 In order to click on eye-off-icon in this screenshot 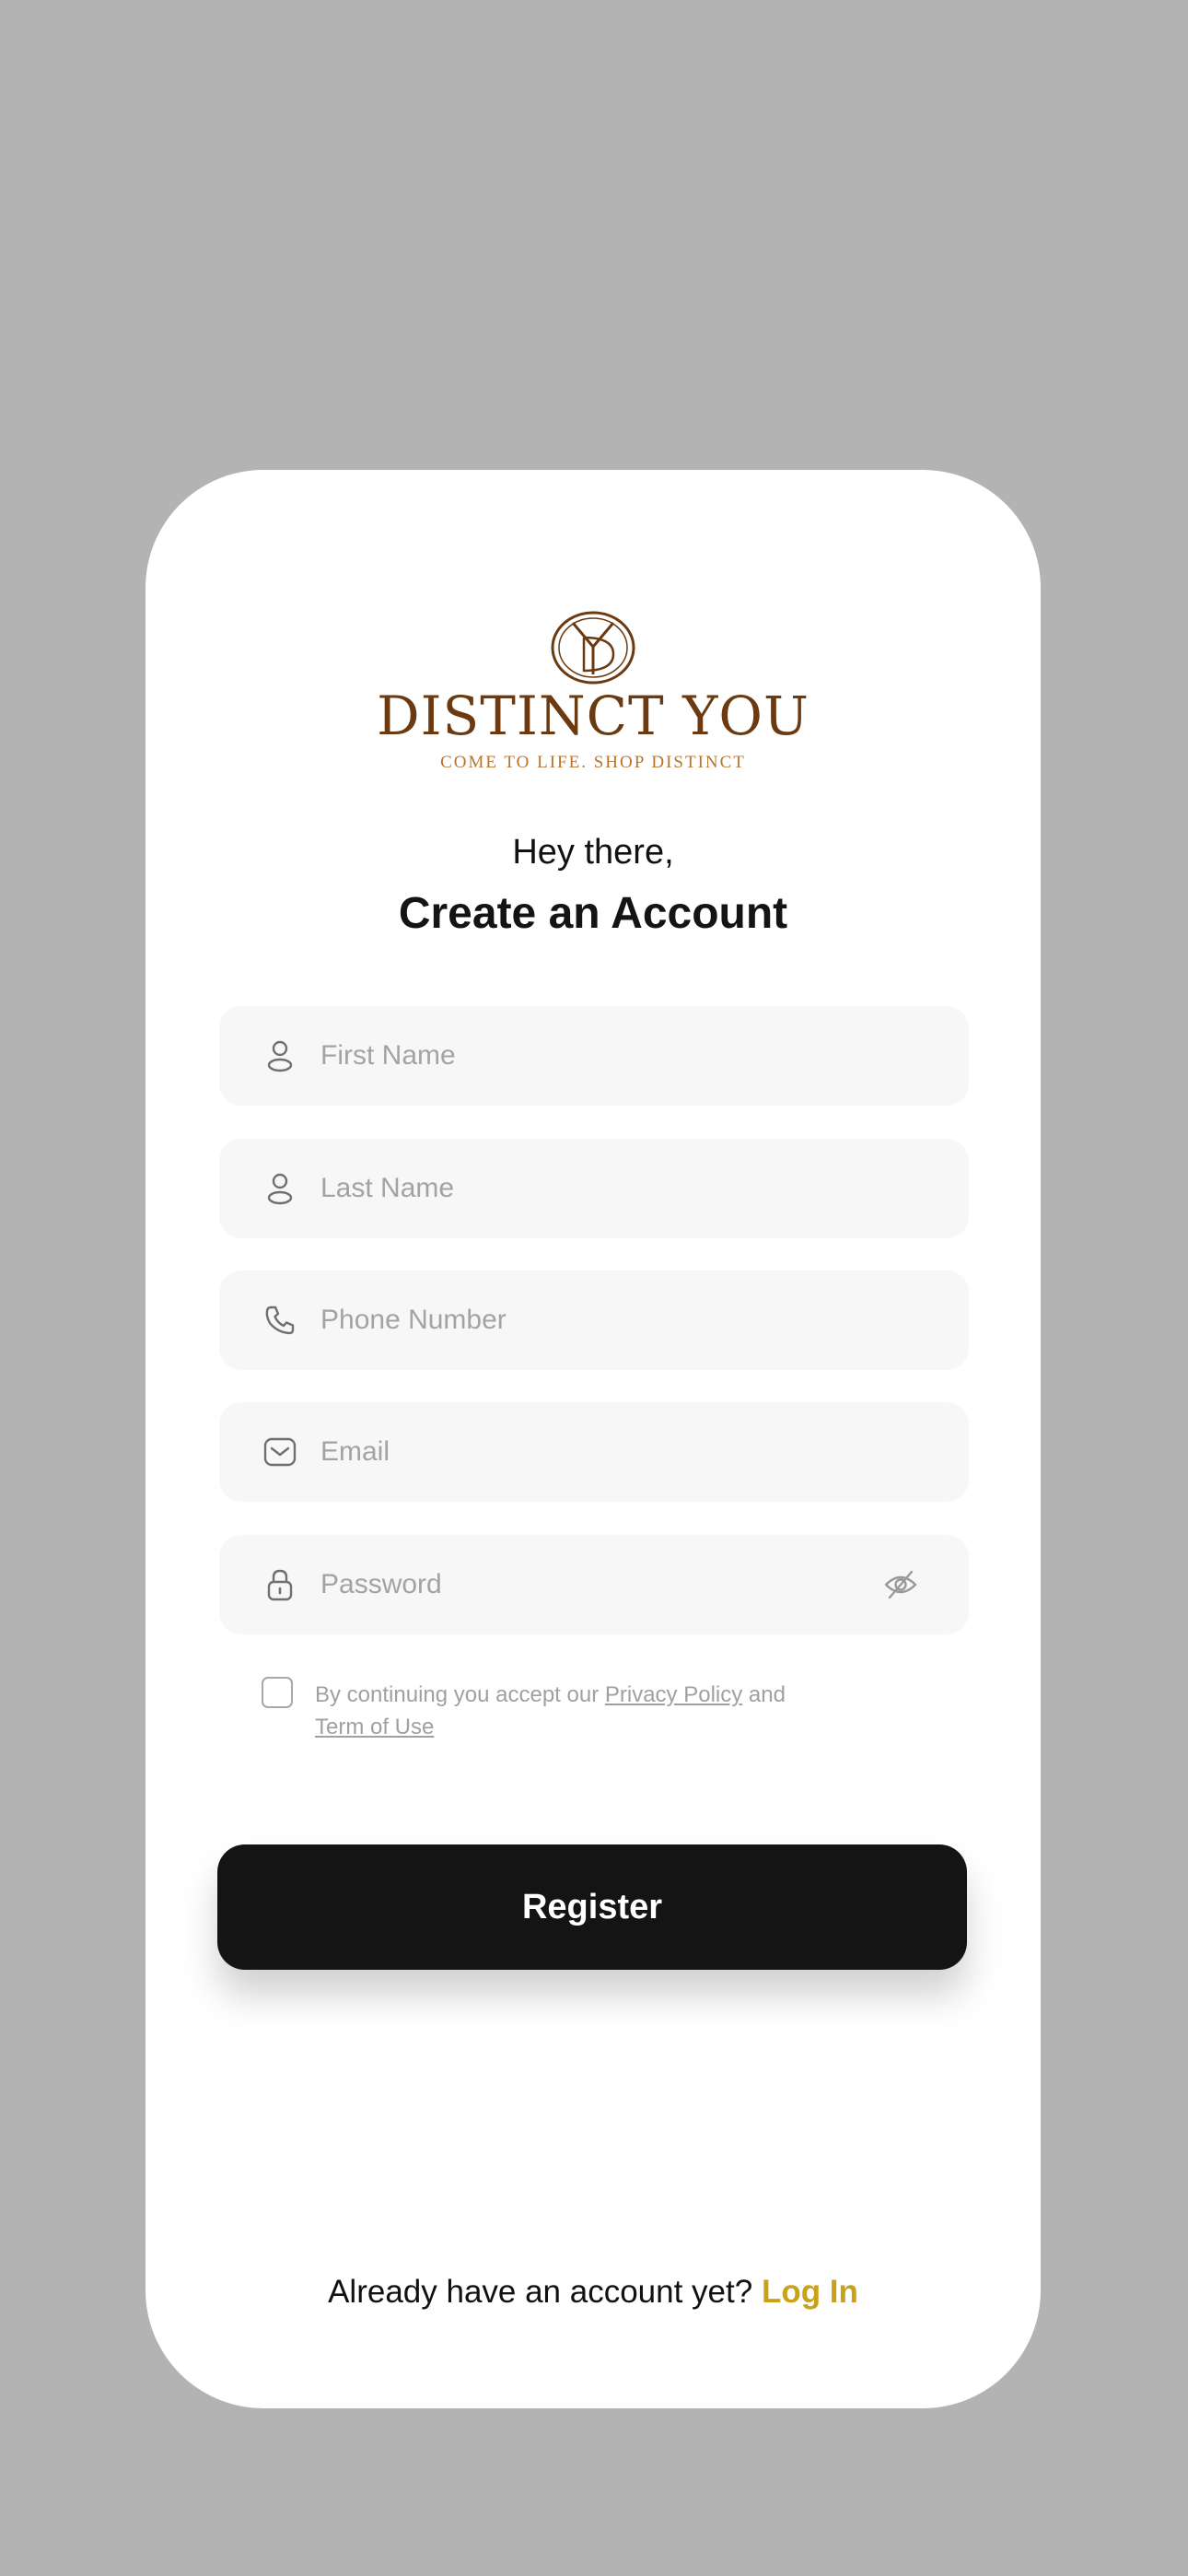, I will do `click(900, 1584)`.